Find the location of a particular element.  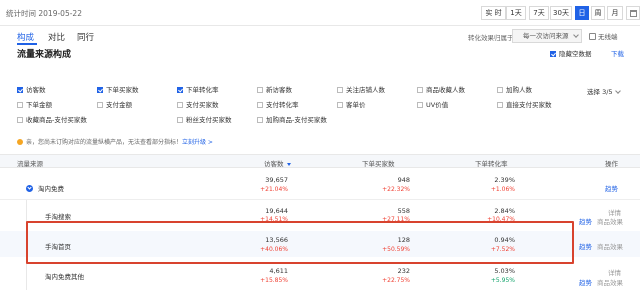

tab-compare: 对比 is located at coordinates (56, 37).